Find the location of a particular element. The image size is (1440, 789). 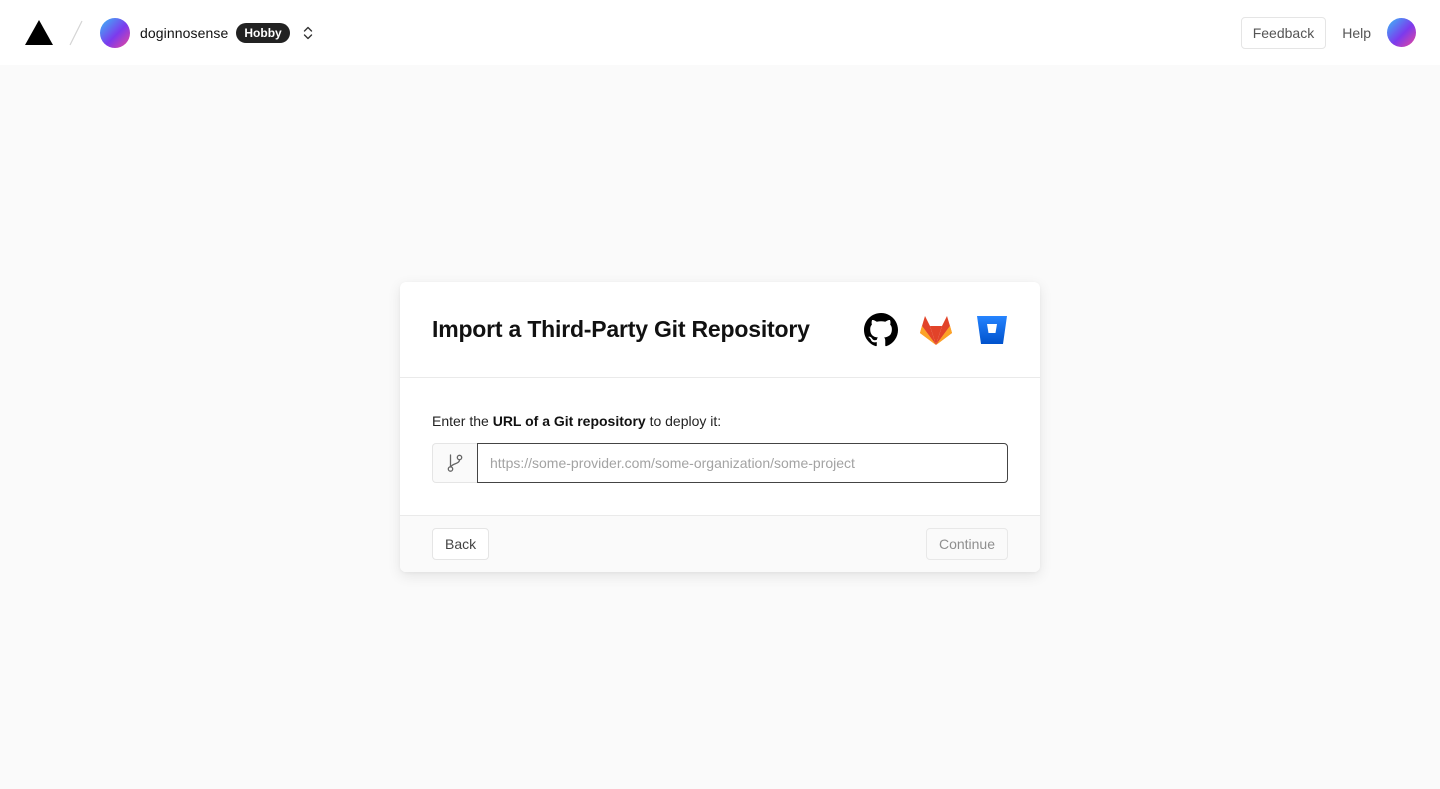

git-provider-icons is located at coordinates (936, 329).